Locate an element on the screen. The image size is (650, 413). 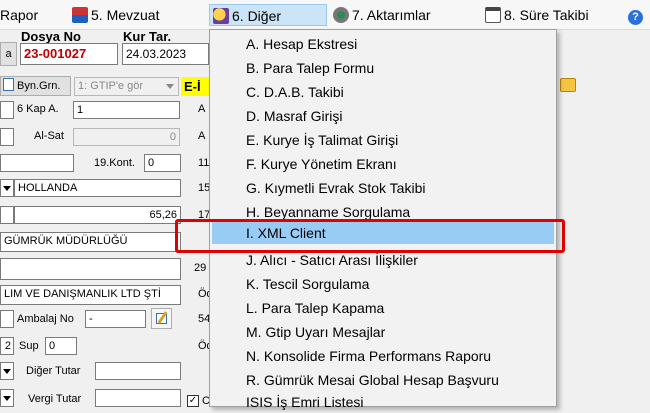
menu-diger: 6. Diğer is located at coordinates (268, 15).